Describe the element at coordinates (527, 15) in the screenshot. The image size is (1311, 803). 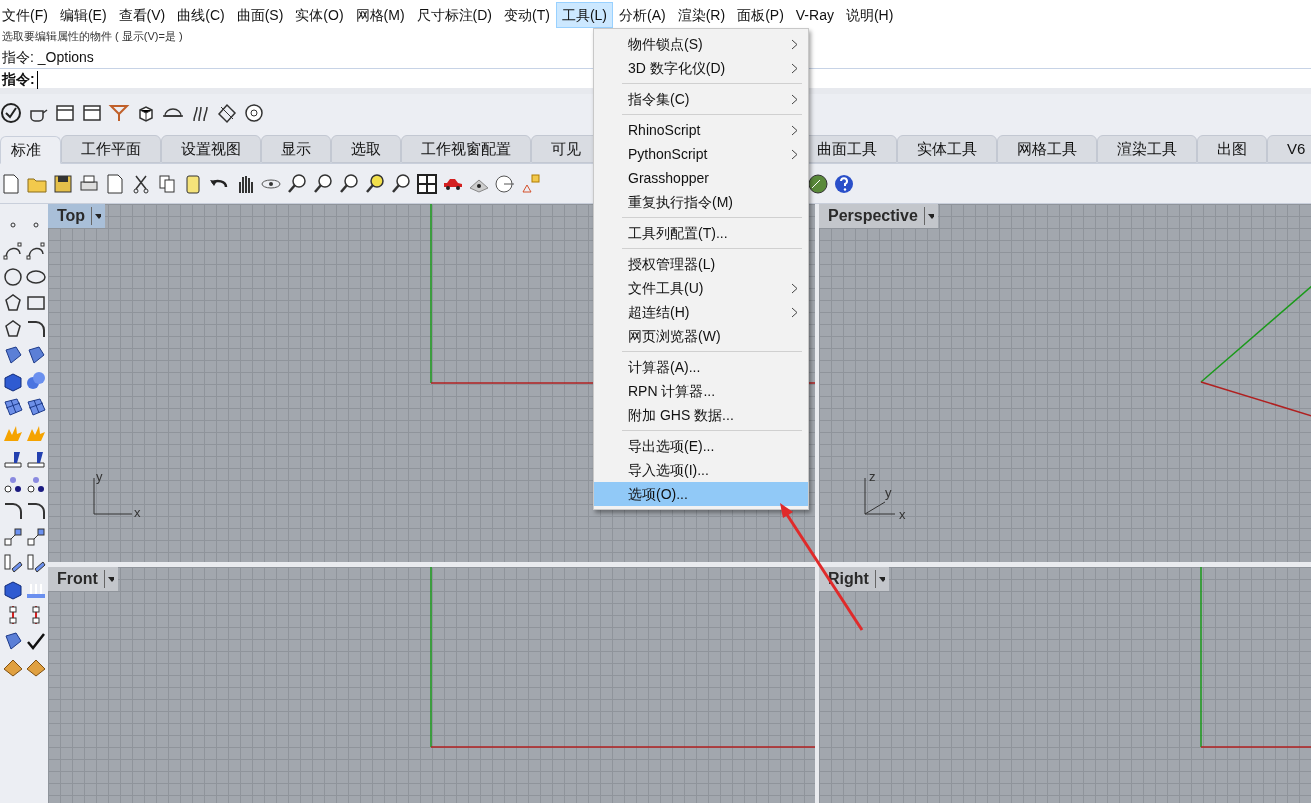
I see `menu-item: 变动(T)` at that location.